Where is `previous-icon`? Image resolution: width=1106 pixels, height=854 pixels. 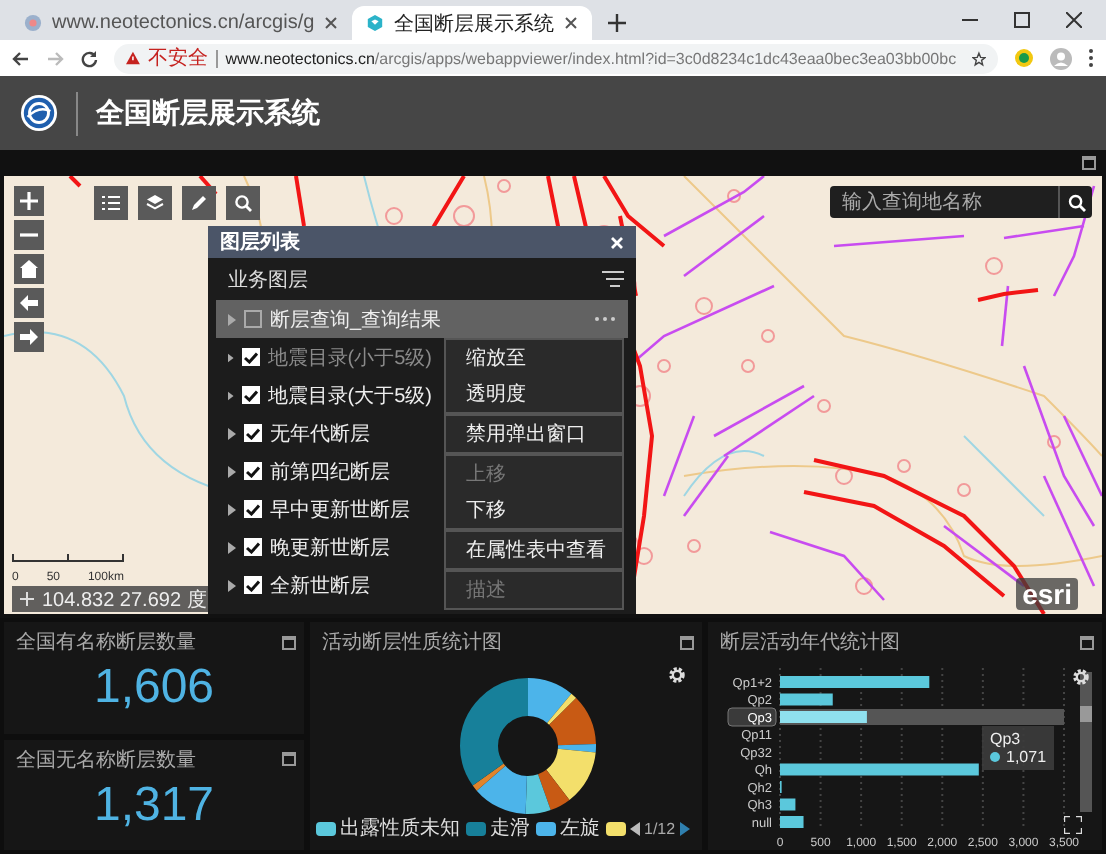 previous-icon is located at coordinates (635, 828).